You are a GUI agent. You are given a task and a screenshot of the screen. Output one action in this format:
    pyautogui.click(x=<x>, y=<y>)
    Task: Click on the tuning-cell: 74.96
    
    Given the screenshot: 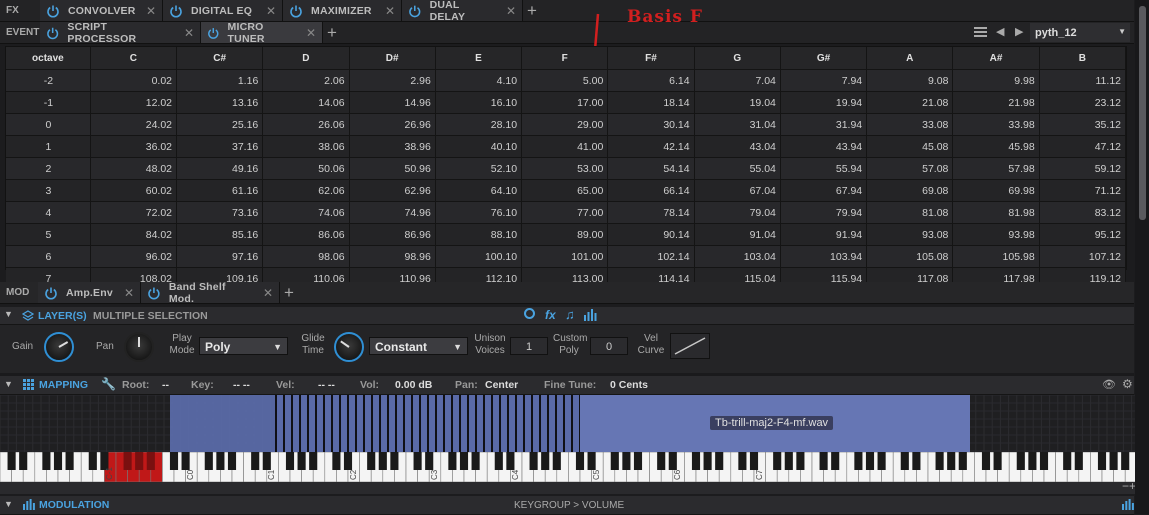 What is the action you would take?
    pyautogui.click(x=392, y=212)
    